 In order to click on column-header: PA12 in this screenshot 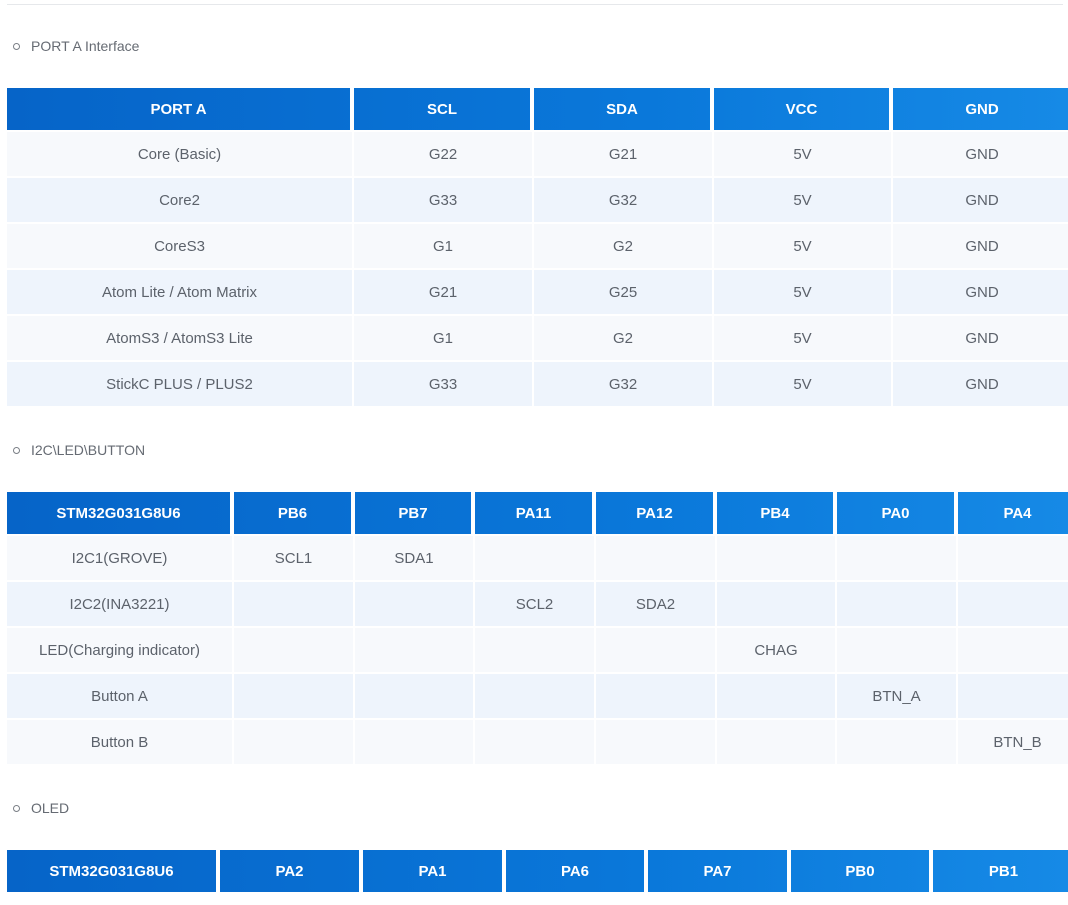, I will do `click(655, 513)`.